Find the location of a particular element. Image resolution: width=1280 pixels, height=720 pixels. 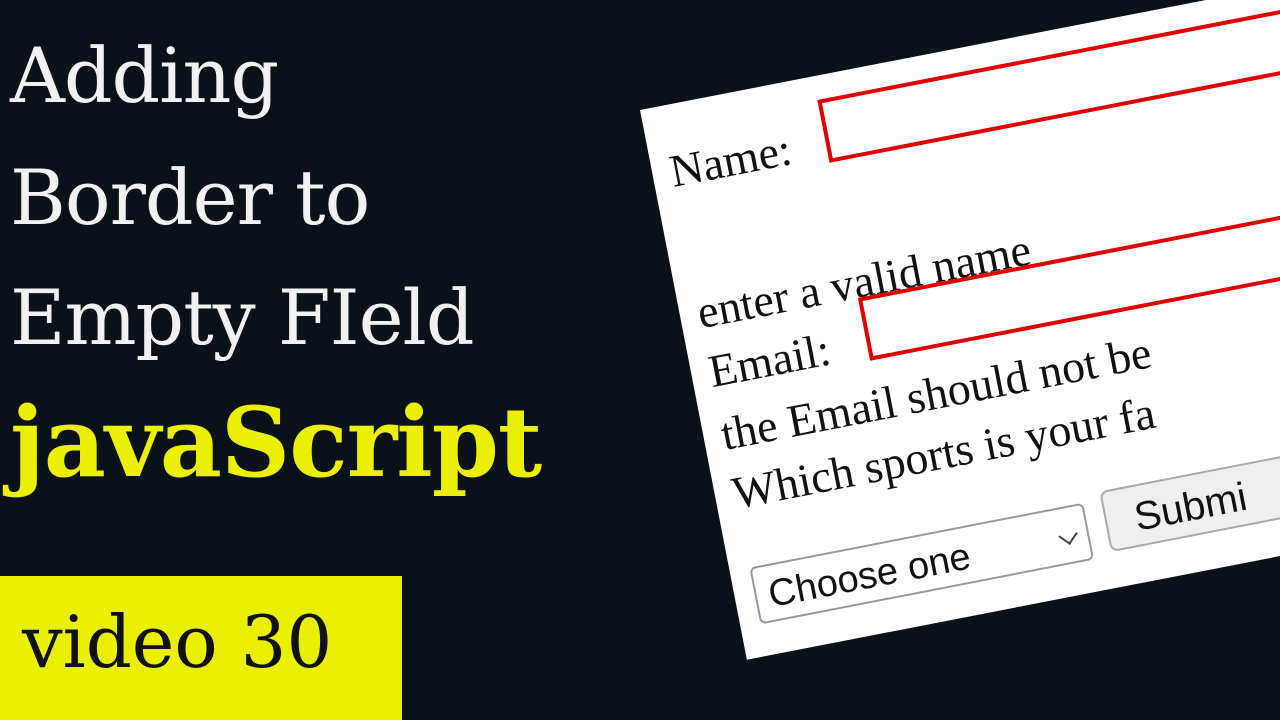

video-number-label: video 30 is located at coordinates (177, 642).